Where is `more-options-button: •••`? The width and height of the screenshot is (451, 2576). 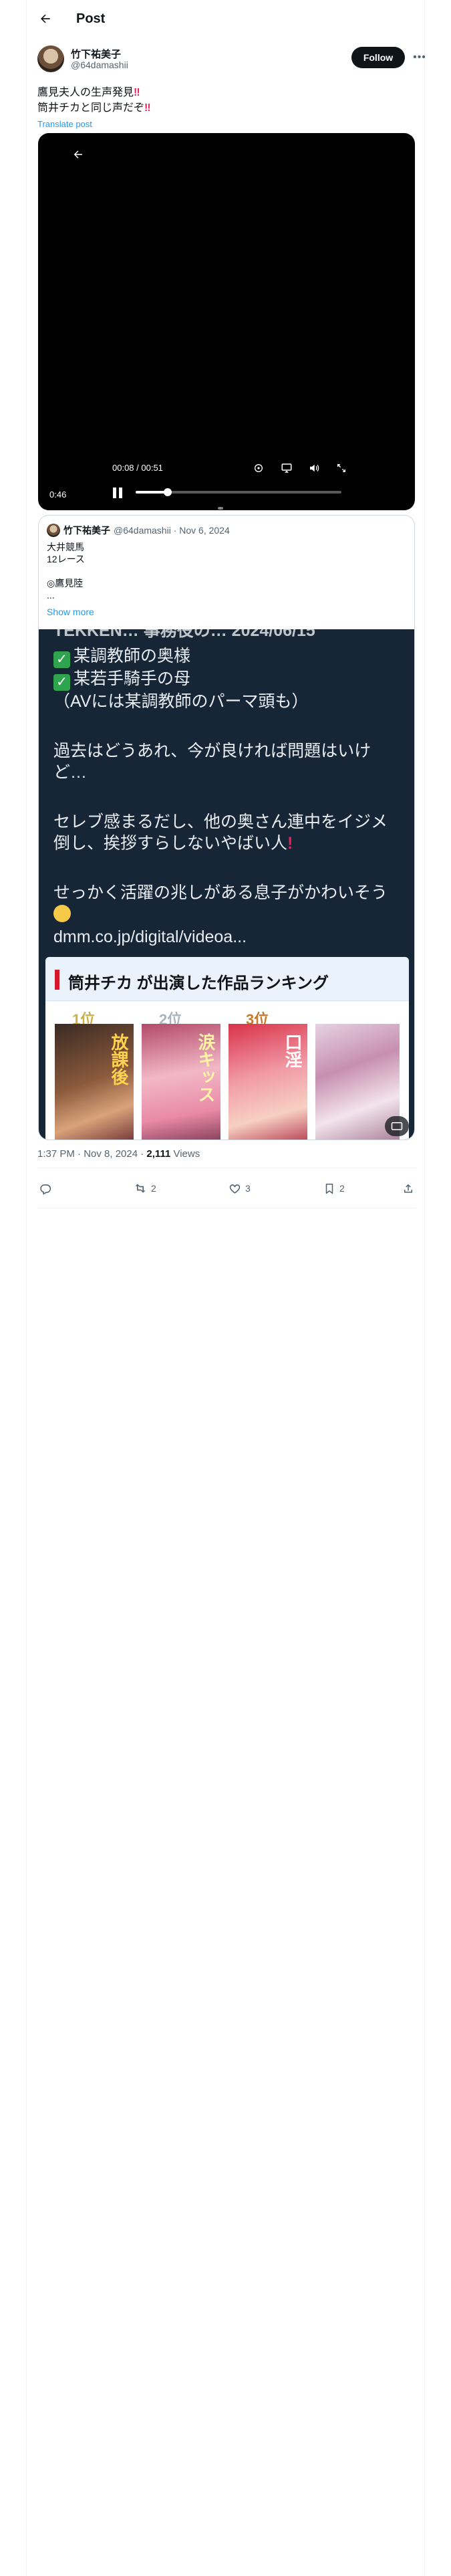
more-options-button: ••• is located at coordinates (419, 57).